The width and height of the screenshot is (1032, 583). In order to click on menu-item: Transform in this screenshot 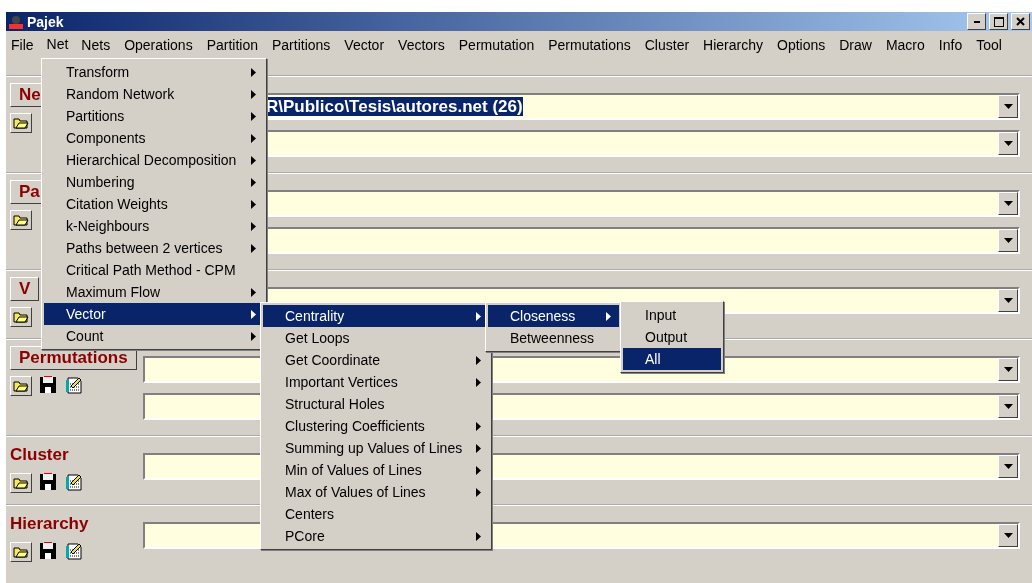, I will do `click(154, 72)`.